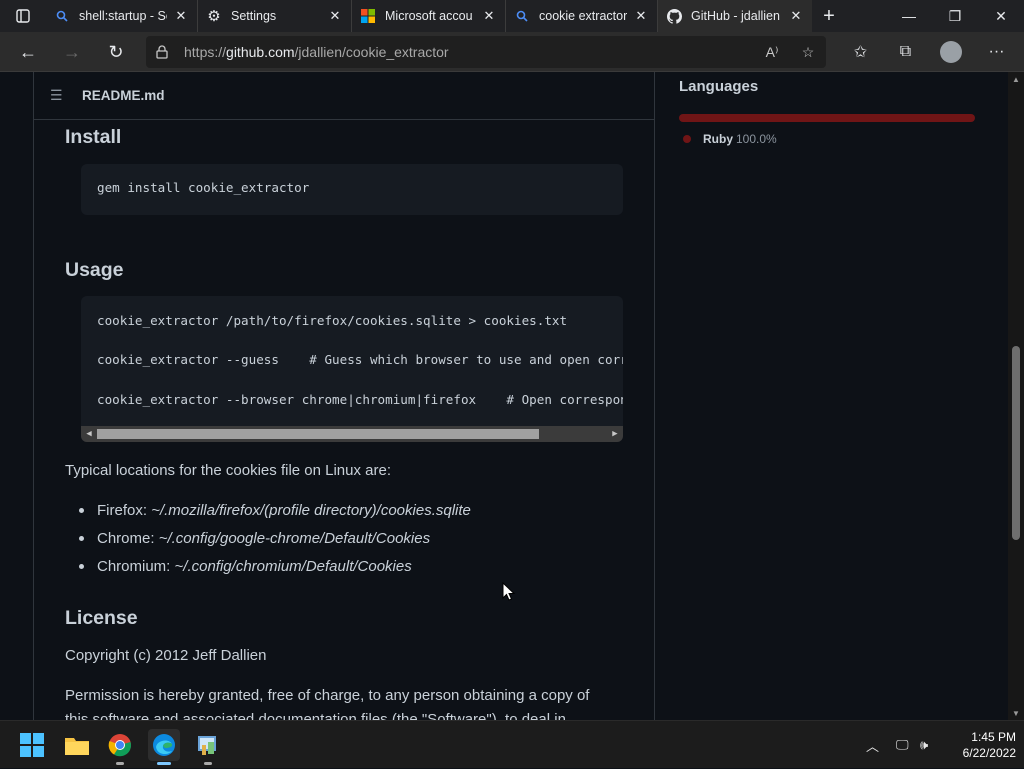 The height and width of the screenshot is (769, 1024). I want to click on vertical-scrollbar: ▲ ▼, so click(1016, 396).